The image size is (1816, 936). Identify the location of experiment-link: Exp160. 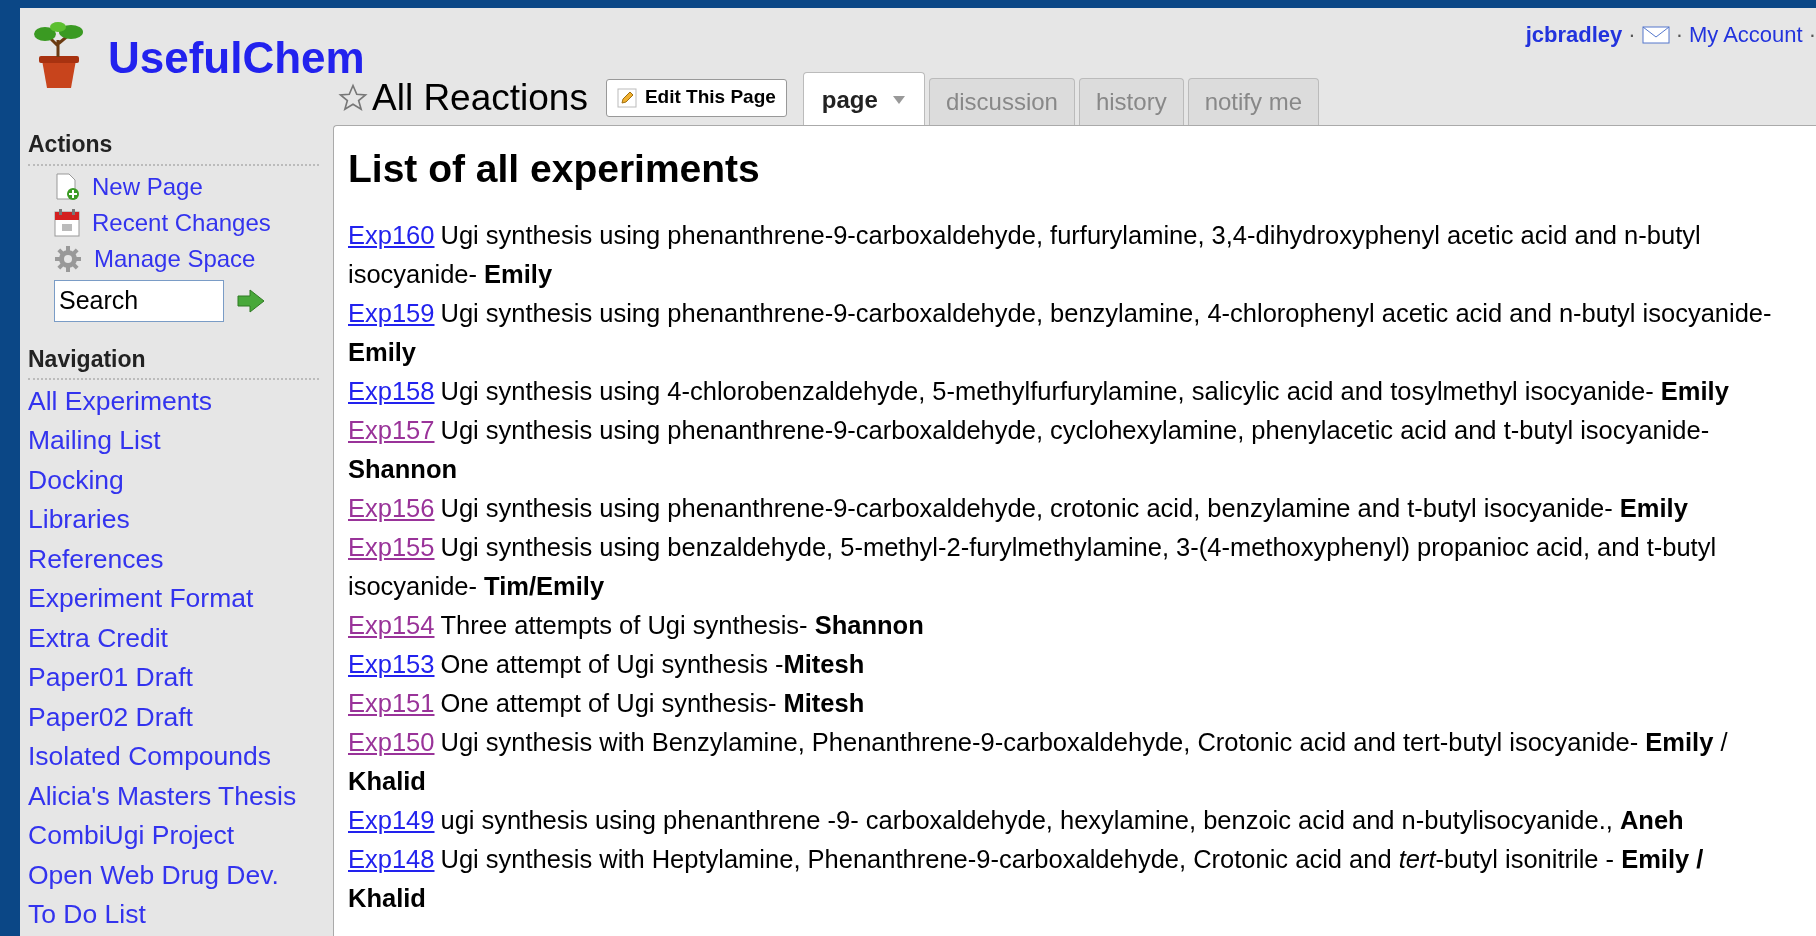
(391, 235).